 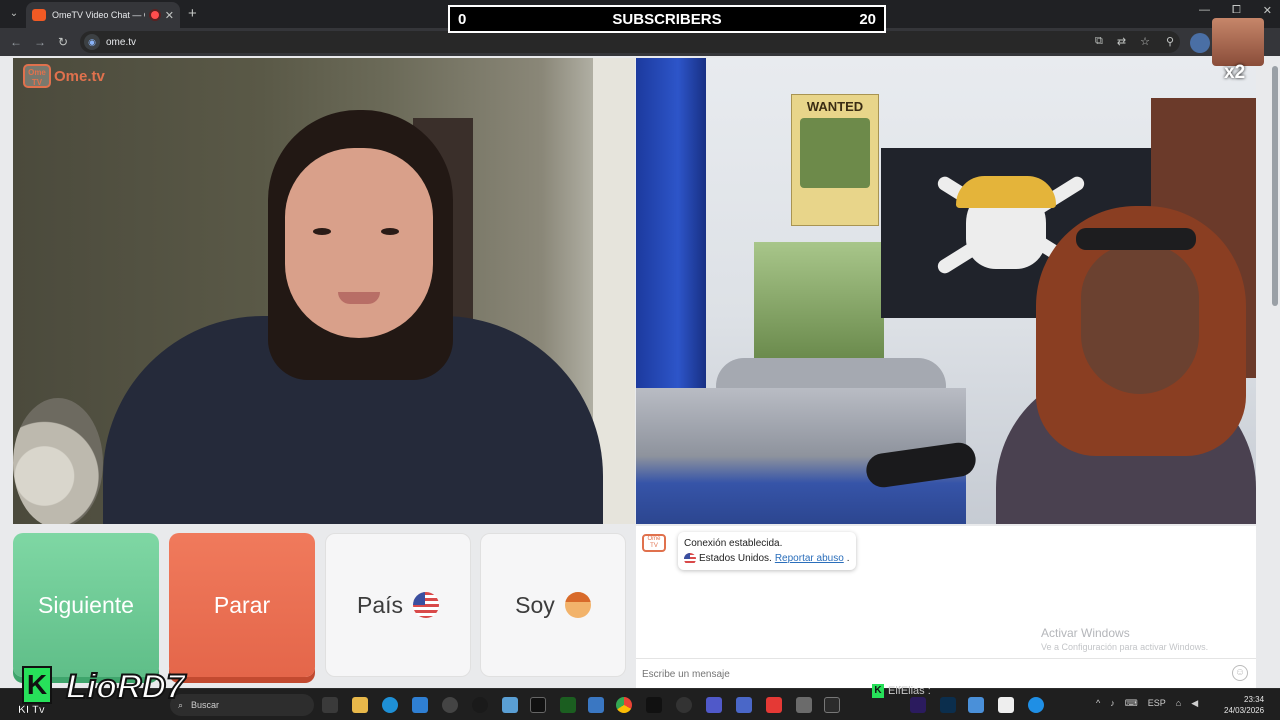 What do you see at coordinates (1131, 703) in the screenshot?
I see `keyboard-icon: ⌨` at bounding box center [1131, 703].